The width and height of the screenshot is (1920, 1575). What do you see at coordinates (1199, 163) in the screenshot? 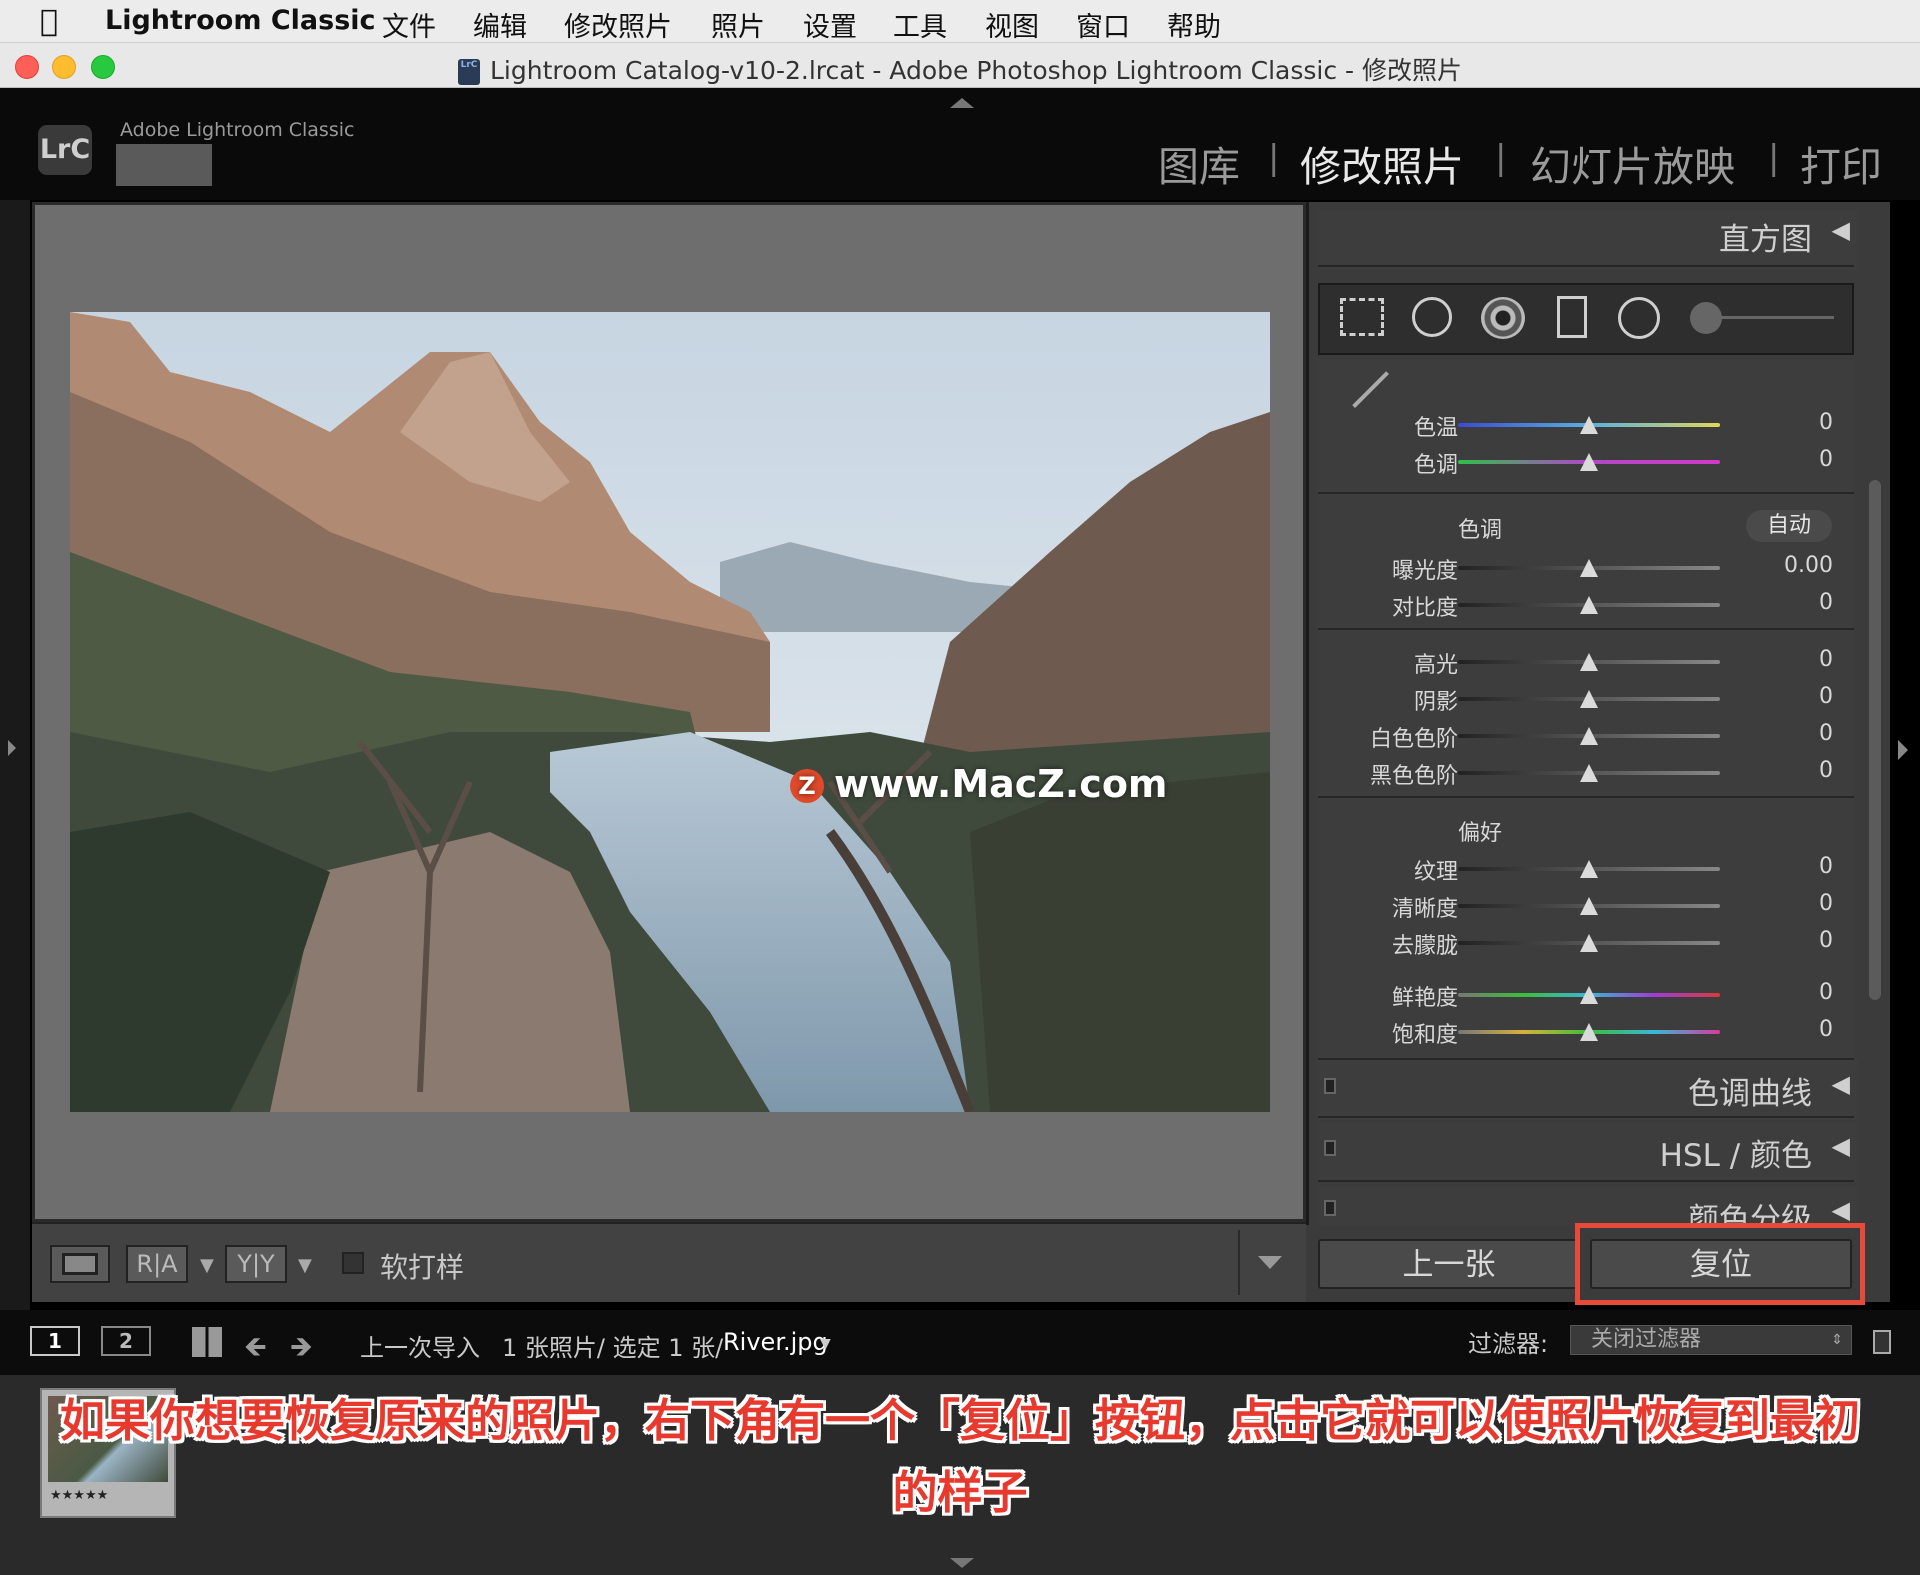
I see `module-library: 图库` at bounding box center [1199, 163].